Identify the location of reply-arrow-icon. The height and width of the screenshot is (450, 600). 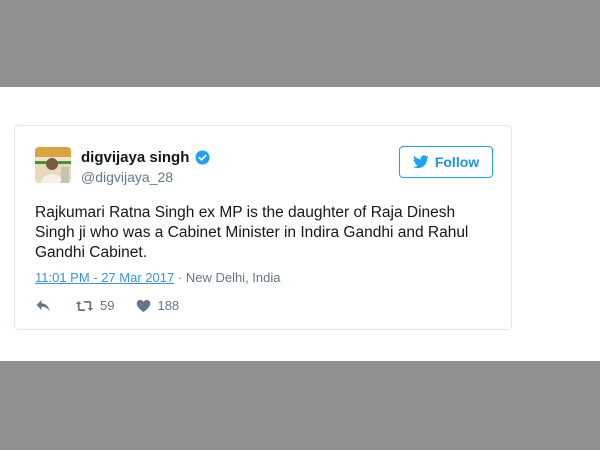
(43, 305).